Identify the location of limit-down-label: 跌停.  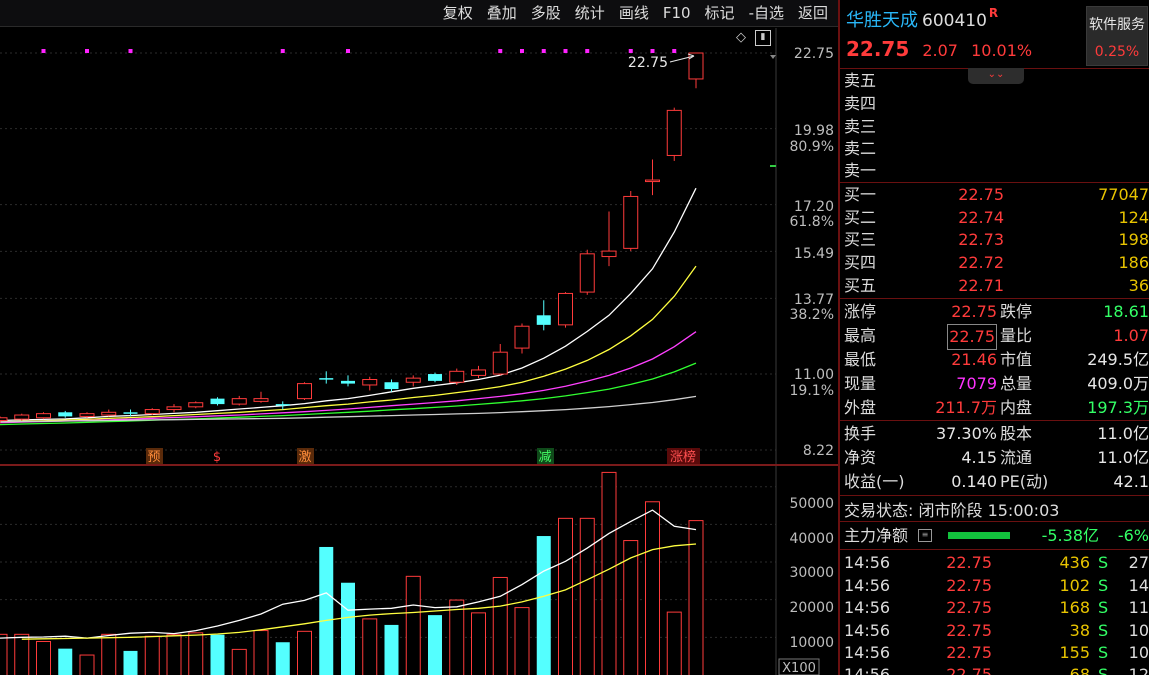
(1016, 311).